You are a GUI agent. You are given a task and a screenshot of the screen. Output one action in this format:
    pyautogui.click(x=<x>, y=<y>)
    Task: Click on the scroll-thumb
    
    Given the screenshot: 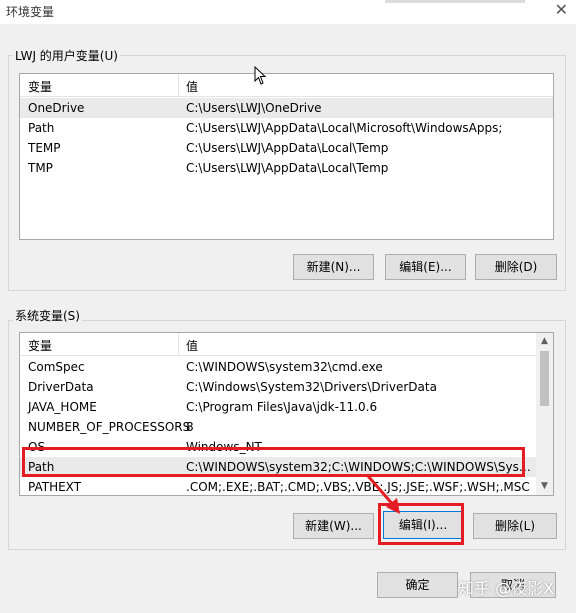 What is the action you would take?
    pyautogui.click(x=544, y=378)
    